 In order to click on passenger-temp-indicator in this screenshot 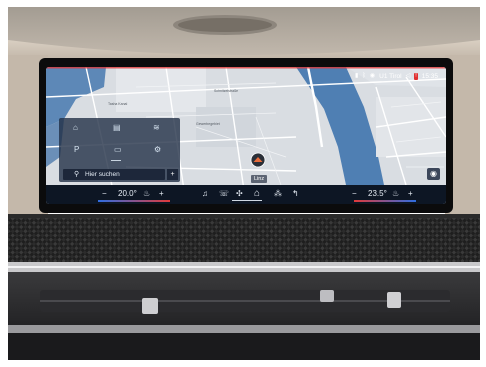, I will do `click(385, 201)`.